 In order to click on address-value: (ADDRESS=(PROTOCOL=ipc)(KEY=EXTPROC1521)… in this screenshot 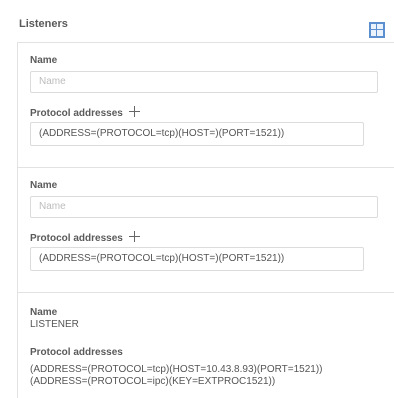, I will do `click(153, 381)`.